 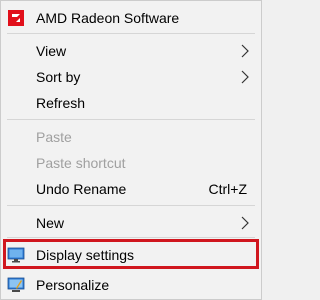 I want to click on menu-item-sort-by: Sort by, so click(x=131, y=77).